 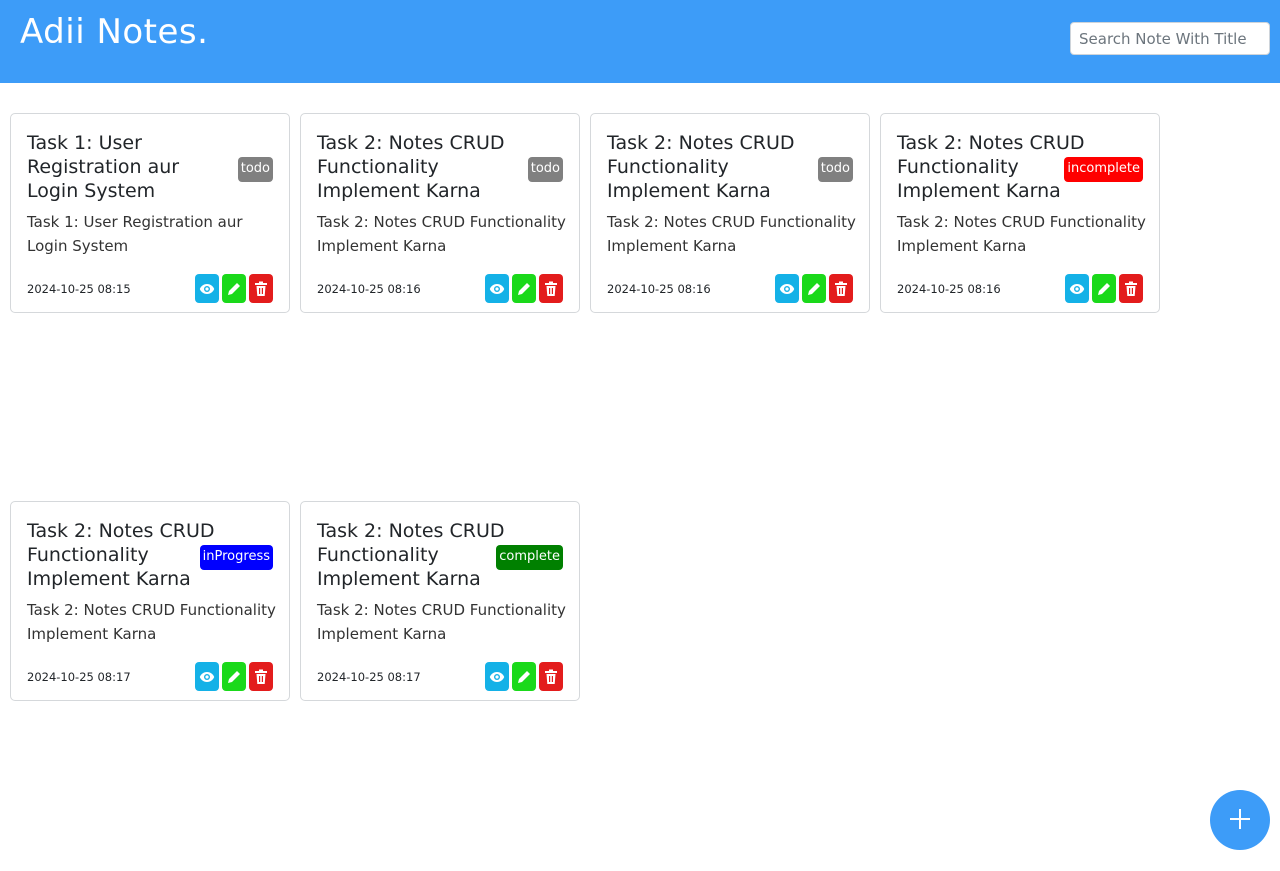 I want to click on app-header: Adii Notes., so click(x=640, y=41).